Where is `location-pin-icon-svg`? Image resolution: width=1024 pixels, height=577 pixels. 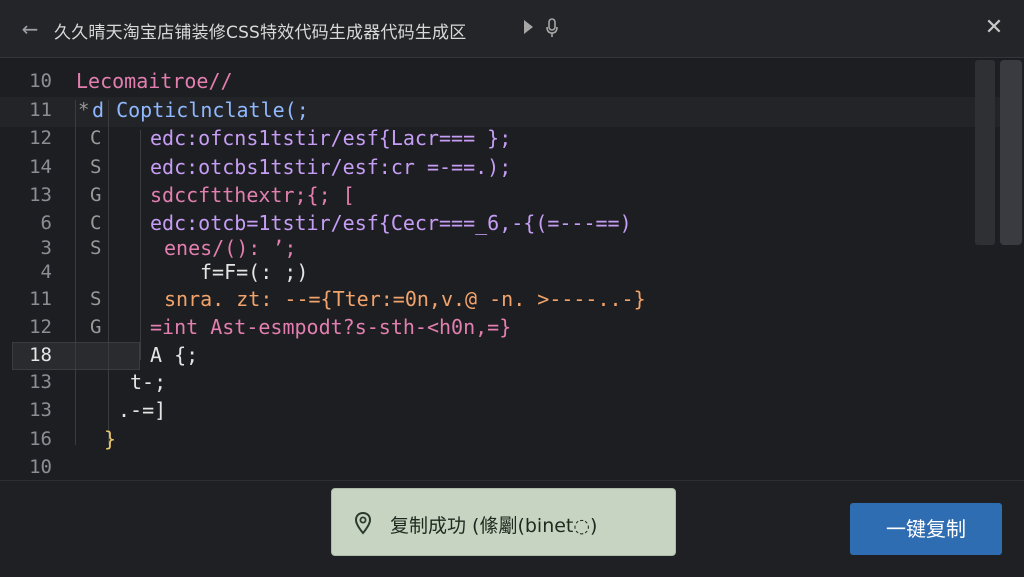 location-pin-icon-svg is located at coordinates (363, 523).